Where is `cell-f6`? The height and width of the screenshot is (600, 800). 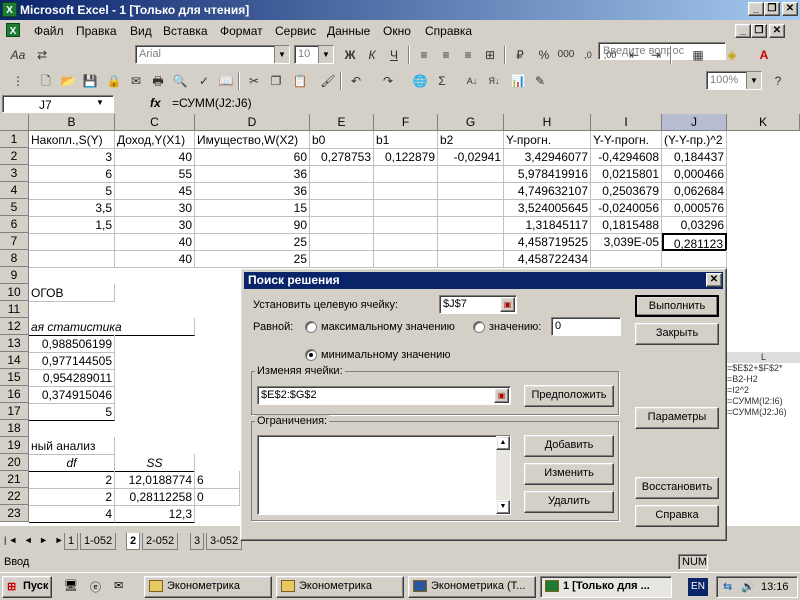
cell-f6 is located at coordinates (406, 225).